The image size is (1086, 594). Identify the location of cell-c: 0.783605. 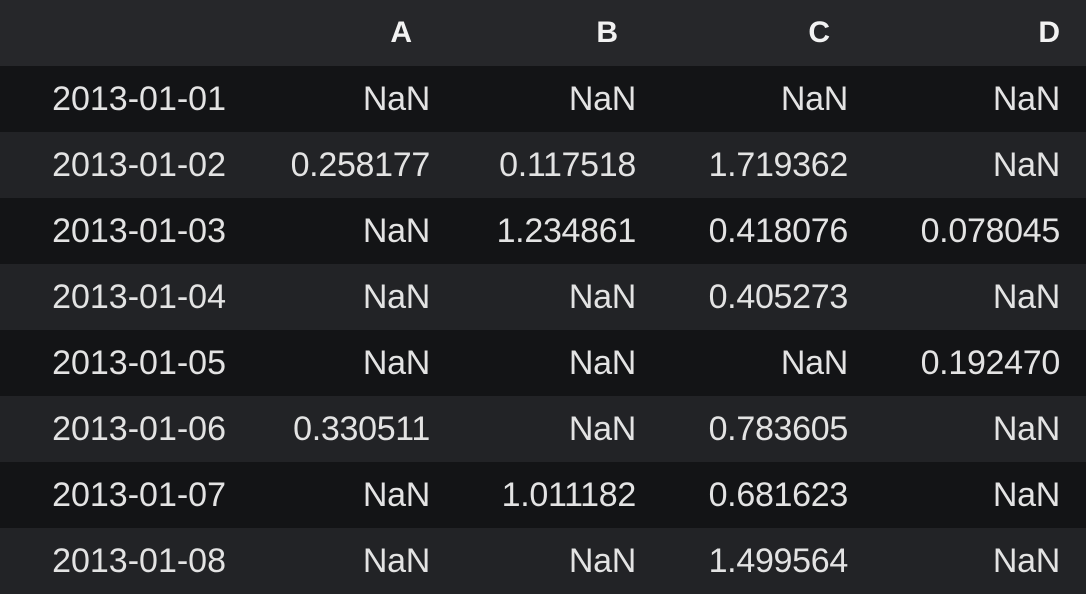
(778, 428).